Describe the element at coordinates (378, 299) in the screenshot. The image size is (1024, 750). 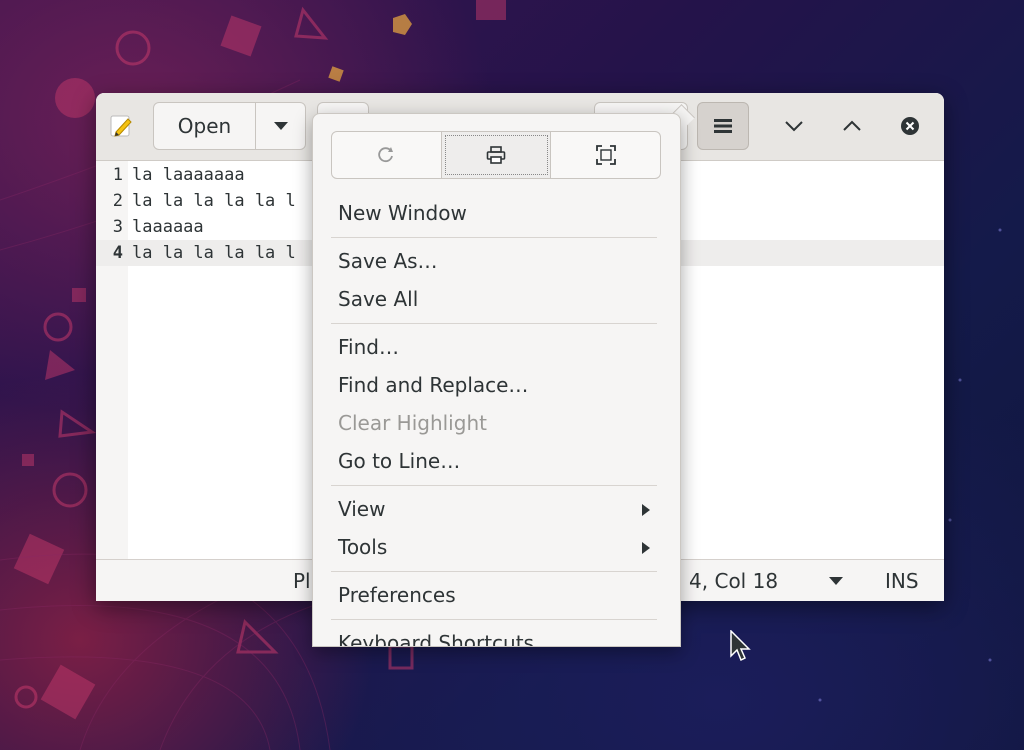
I see `menu-item-save-all: Save All` at that location.